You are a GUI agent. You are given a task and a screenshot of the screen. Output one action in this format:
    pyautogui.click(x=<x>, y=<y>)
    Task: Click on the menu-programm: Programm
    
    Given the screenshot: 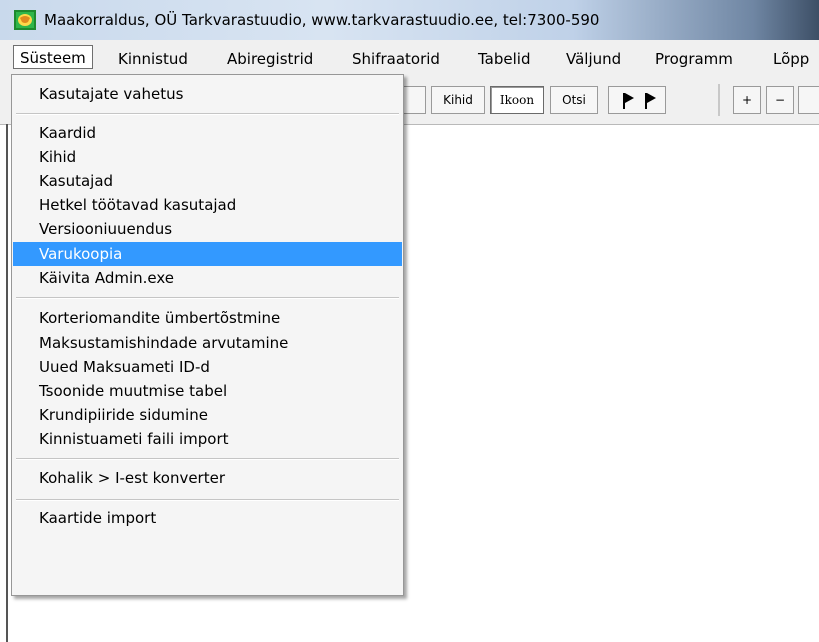 What is the action you would take?
    pyautogui.click(x=694, y=59)
    